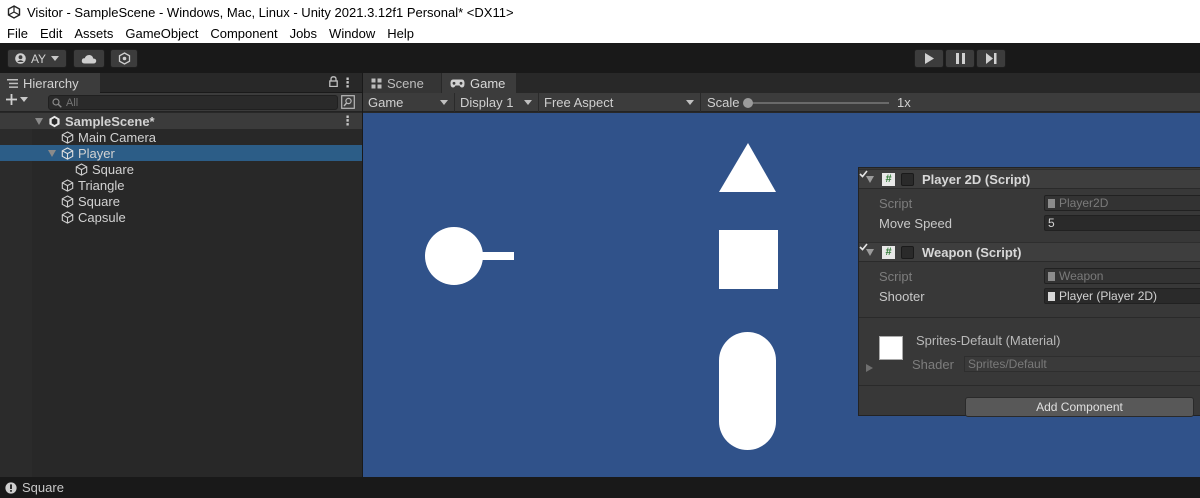 This screenshot has height=498, width=1200. What do you see at coordinates (1051, 203) in the screenshot?
I see `script-file-icon` at bounding box center [1051, 203].